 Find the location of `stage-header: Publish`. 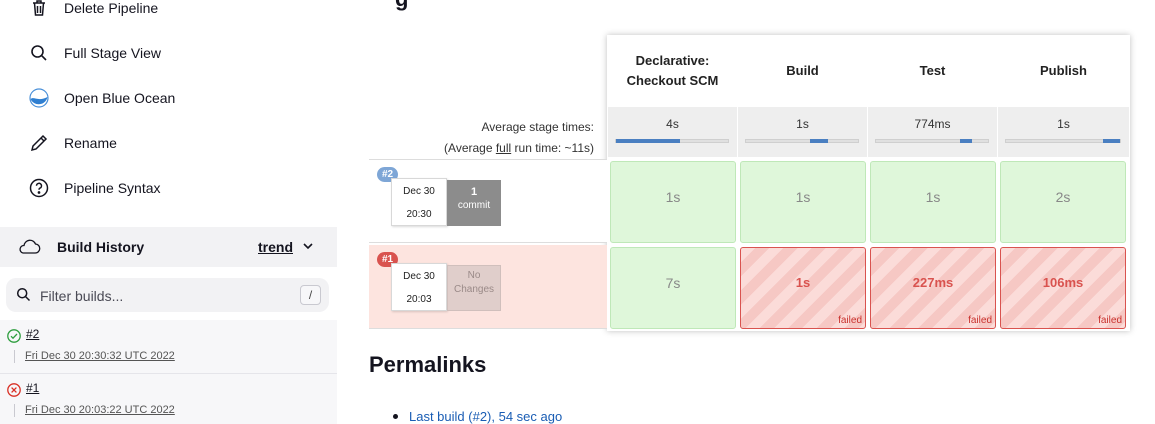

stage-header: Publish is located at coordinates (1063, 71).